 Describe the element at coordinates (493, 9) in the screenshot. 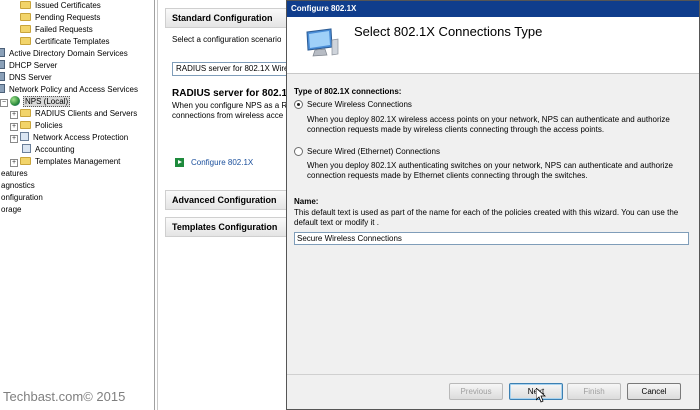

I see `dialog-title-bar: Configure 802.1X` at that location.